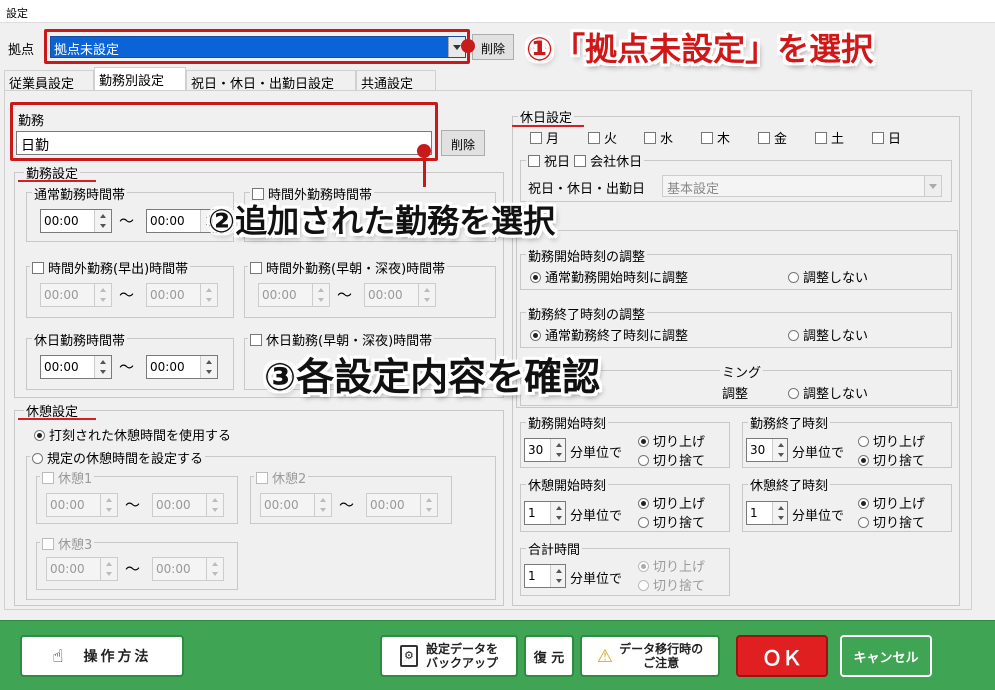 This screenshot has height=690, width=995. Describe the element at coordinates (863, 503) in the screenshot. I see `round-break-end-up-radio` at that location.